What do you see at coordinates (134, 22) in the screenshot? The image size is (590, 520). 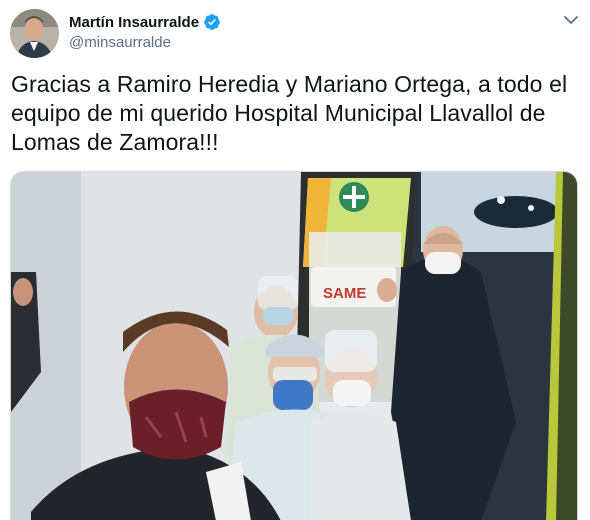 I see `author-display-name: Martín Insaurralde` at bounding box center [134, 22].